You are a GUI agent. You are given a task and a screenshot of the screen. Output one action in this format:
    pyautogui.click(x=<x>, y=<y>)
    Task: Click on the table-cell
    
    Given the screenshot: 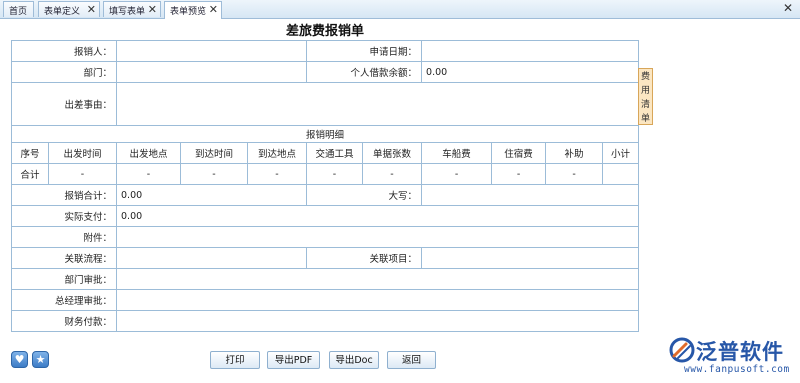 What is the action you would take?
    pyautogui.click(x=621, y=174)
    